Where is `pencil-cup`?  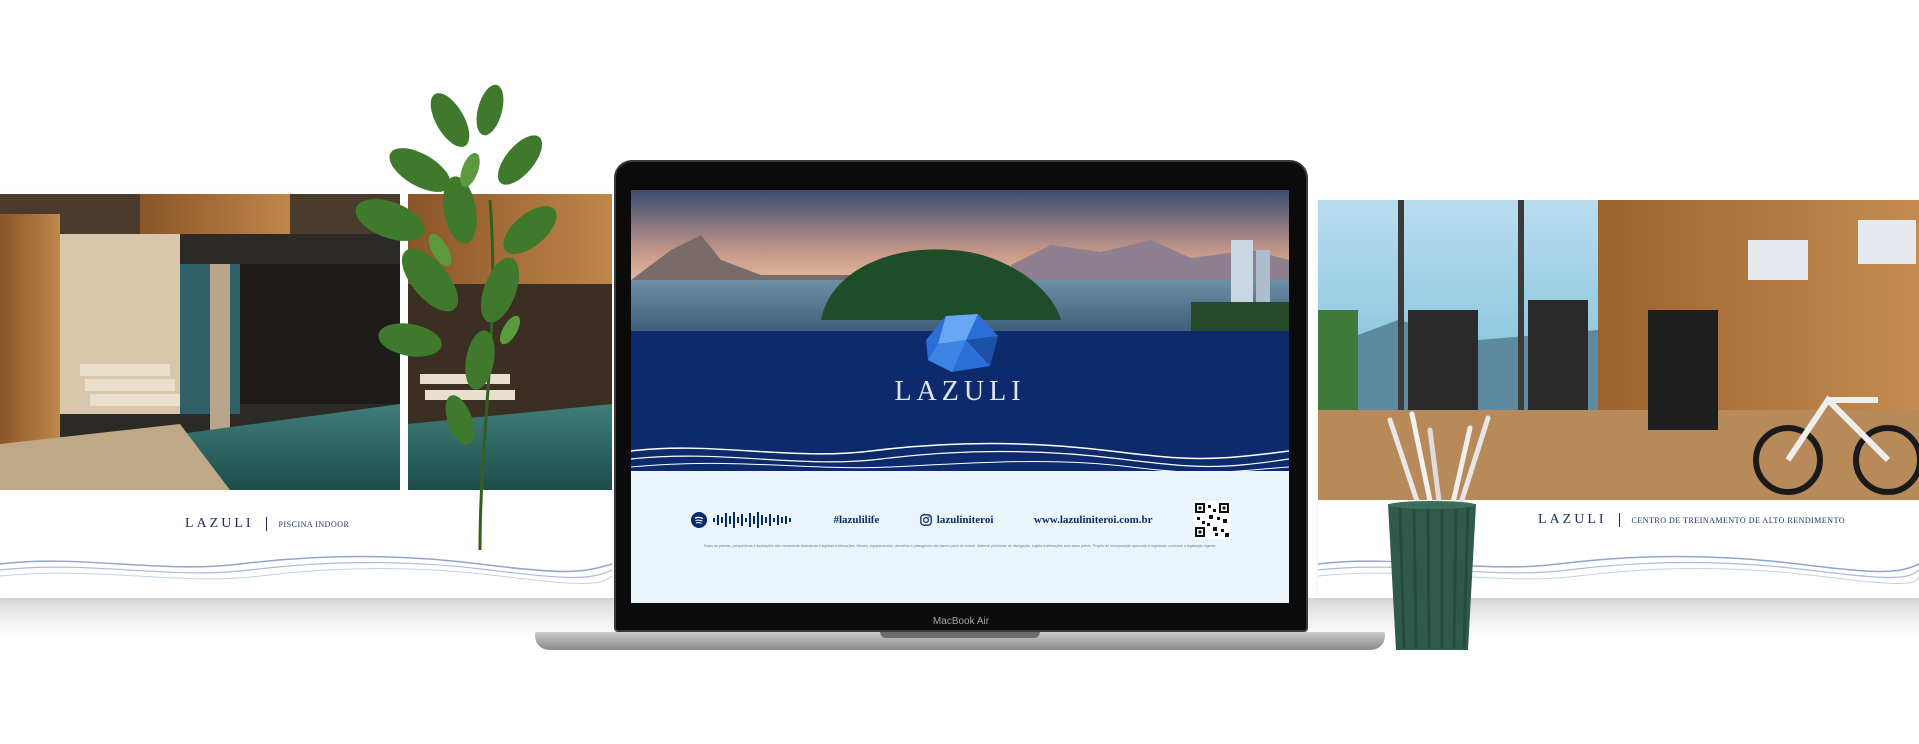
pencil-cup is located at coordinates (1432, 575).